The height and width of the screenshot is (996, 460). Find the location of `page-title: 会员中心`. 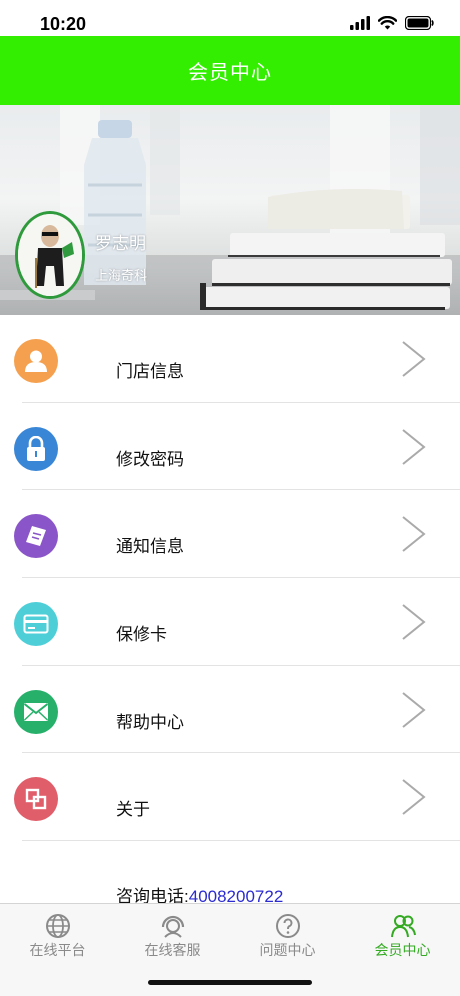

page-title: 会员中心 is located at coordinates (230, 73).